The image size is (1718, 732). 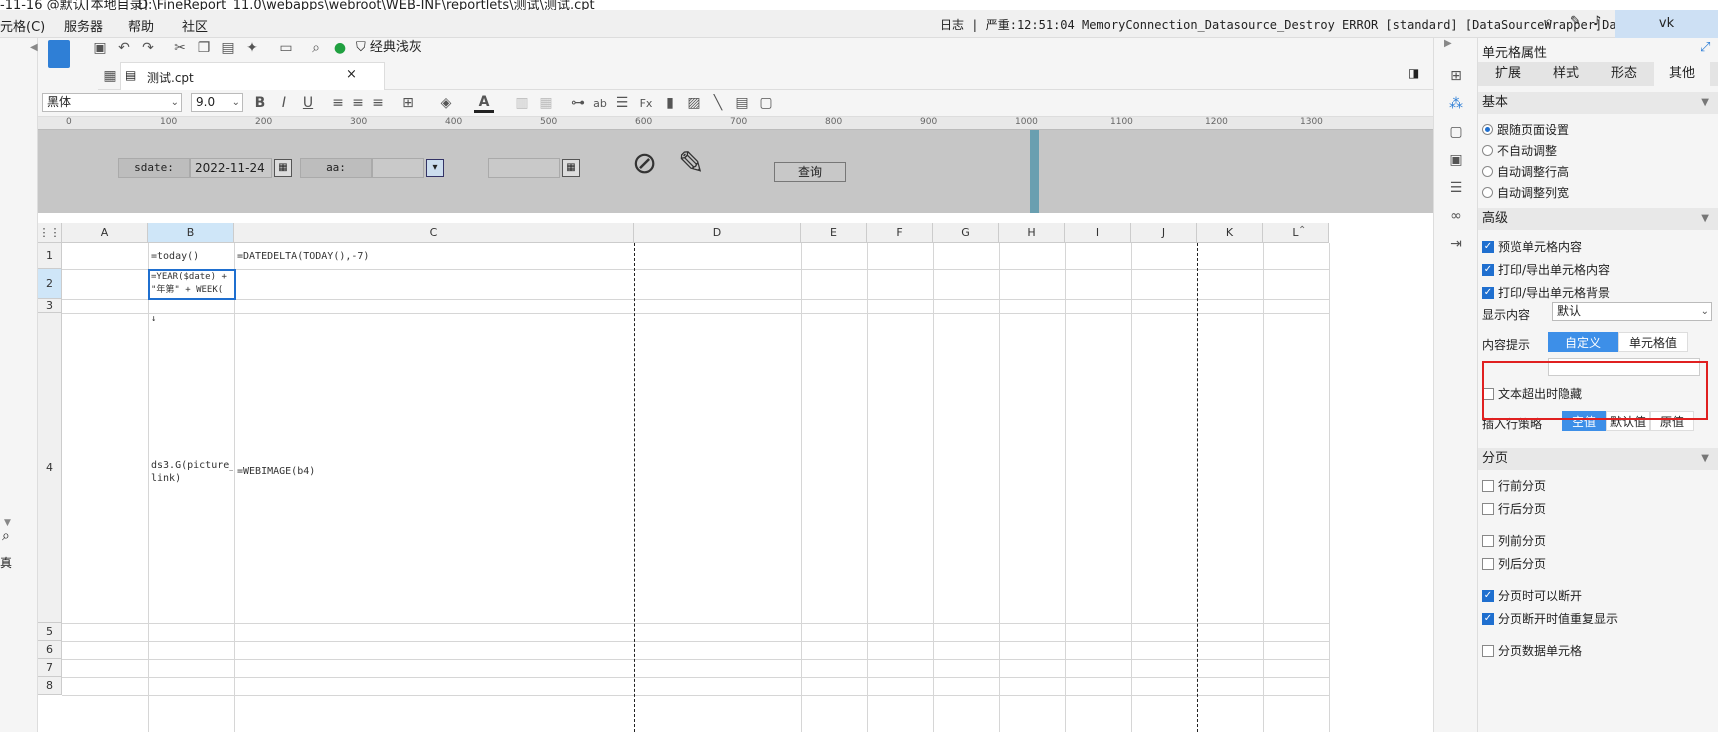 I want to click on column-header-i: I, so click(x=1098, y=233).